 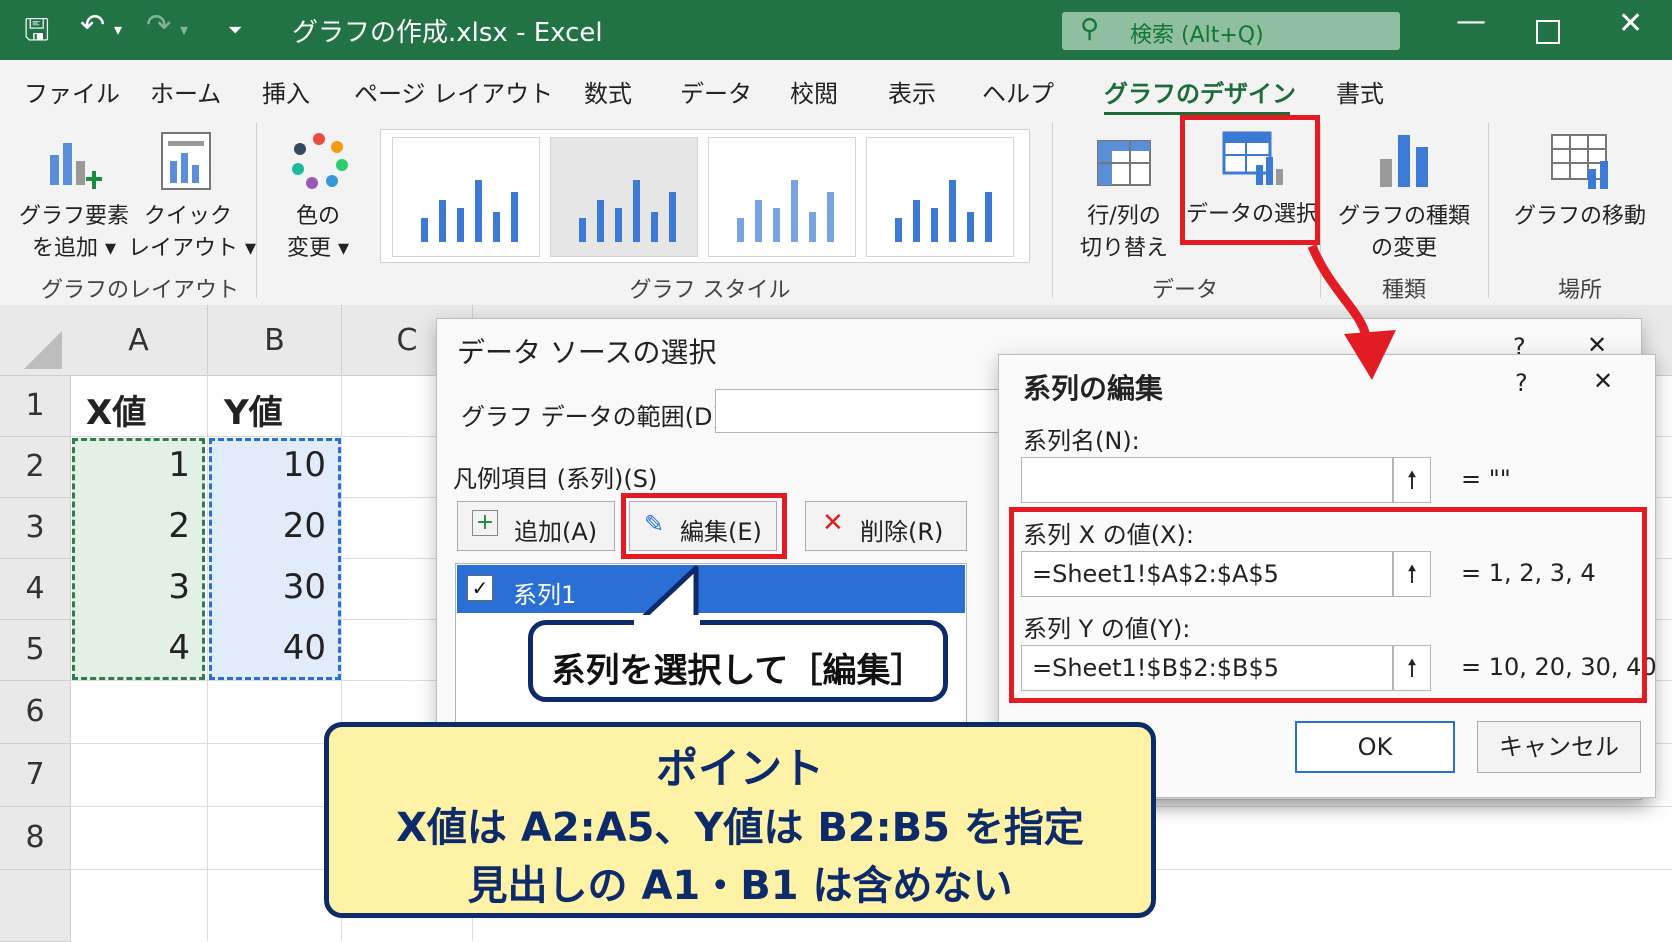 What do you see at coordinates (1603, 381) in the screenshot?
I see `edit-series-close-icon: ✕` at bounding box center [1603, 381].